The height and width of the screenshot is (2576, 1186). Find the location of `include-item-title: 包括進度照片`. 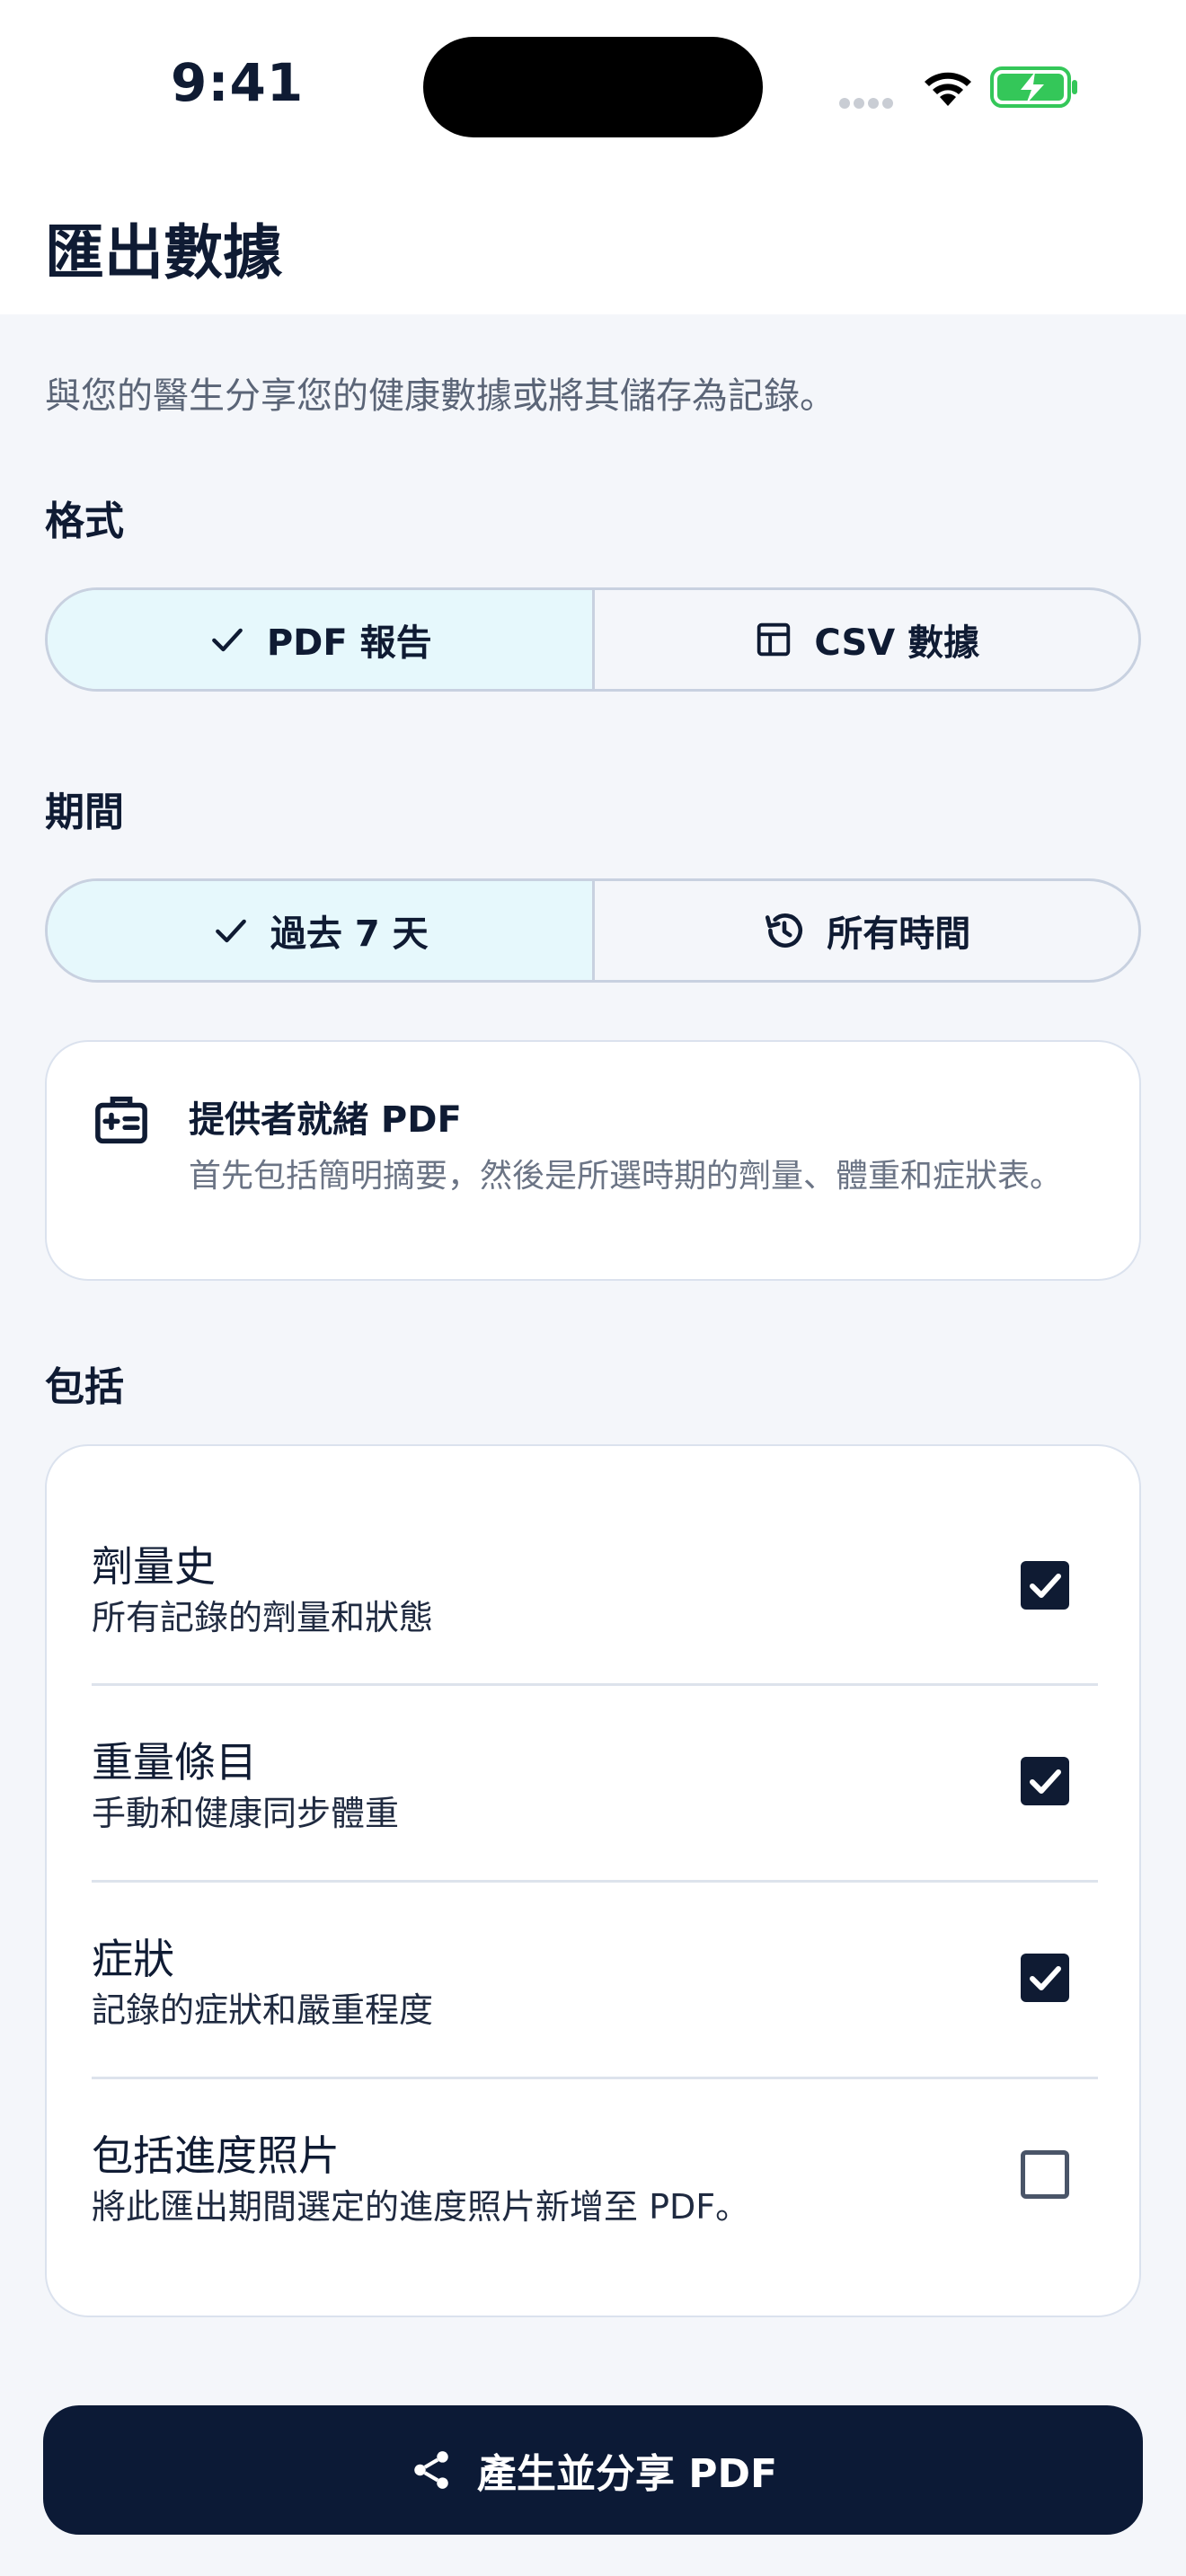

include-item-title: 包括進度照片 is located at coordinates (216, 2155).